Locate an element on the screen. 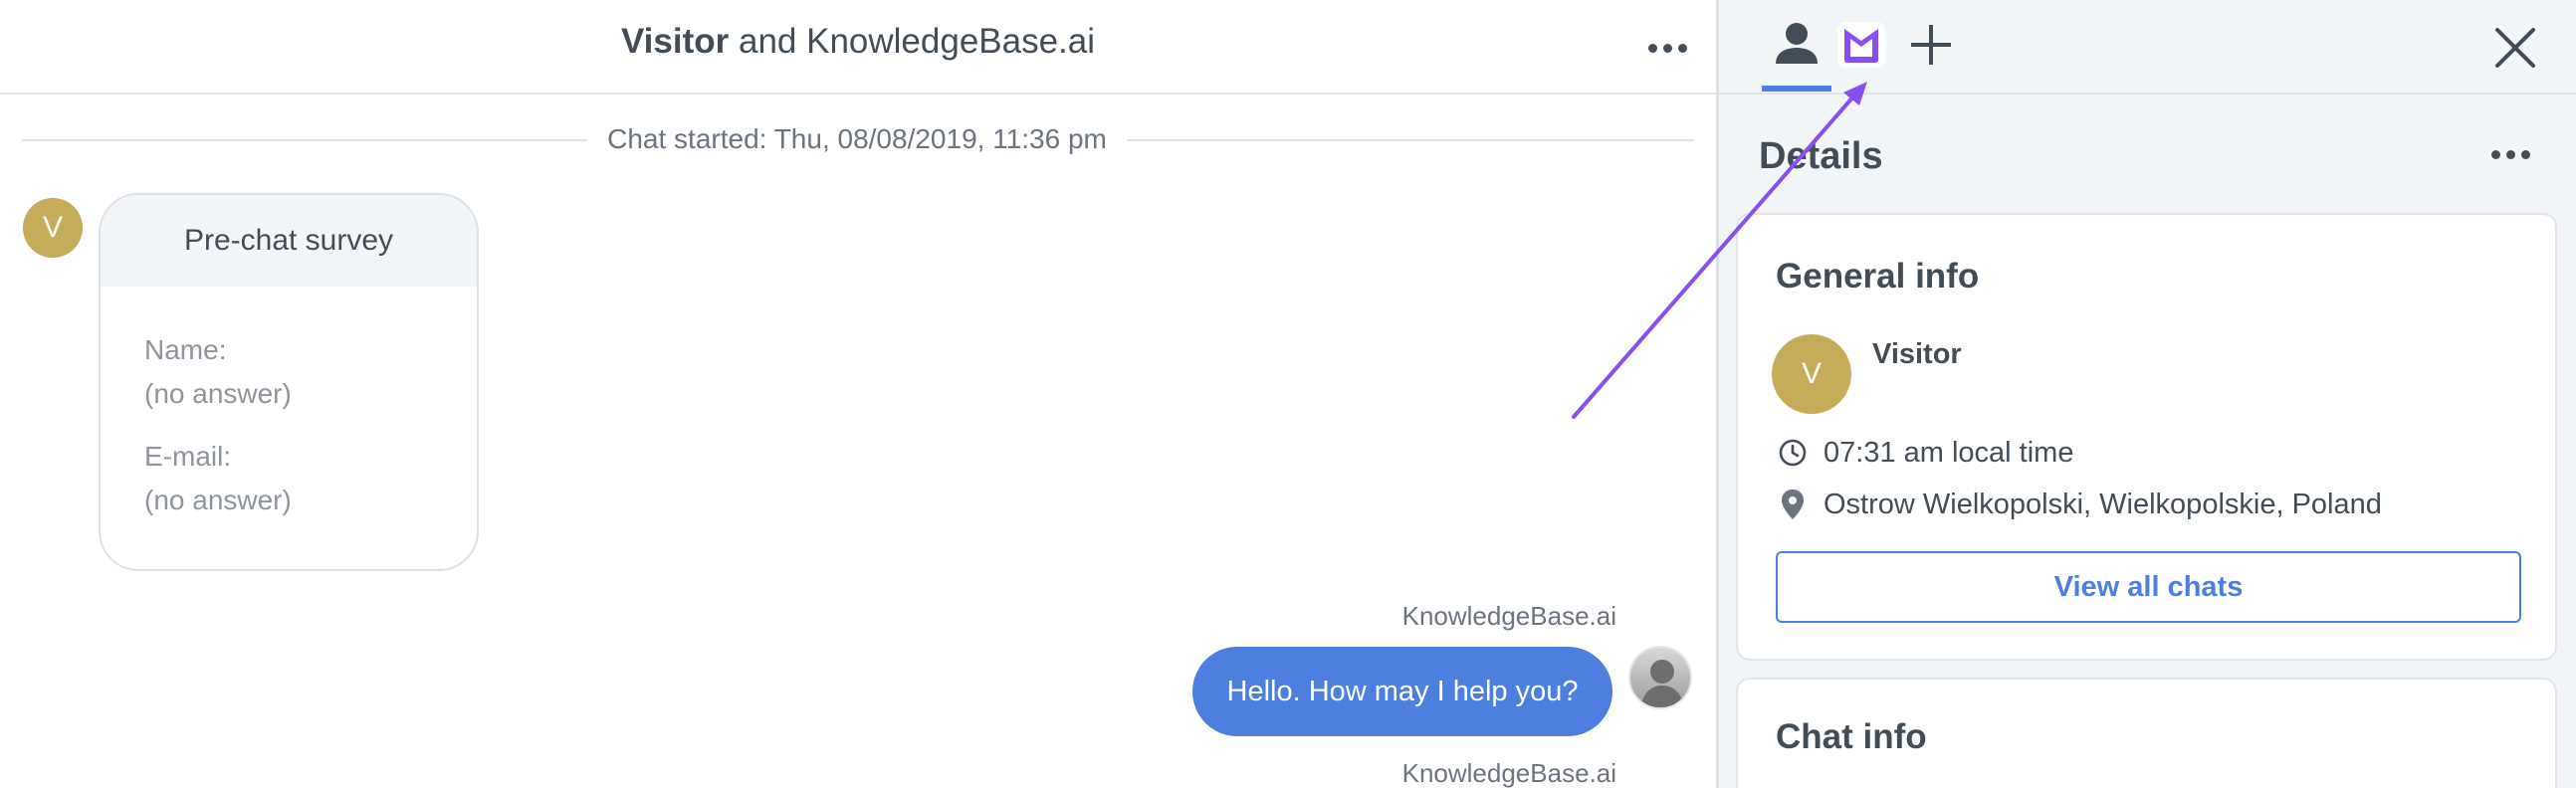  local-time-text: 07:31 am local time is located at coordinates (1949, 452).